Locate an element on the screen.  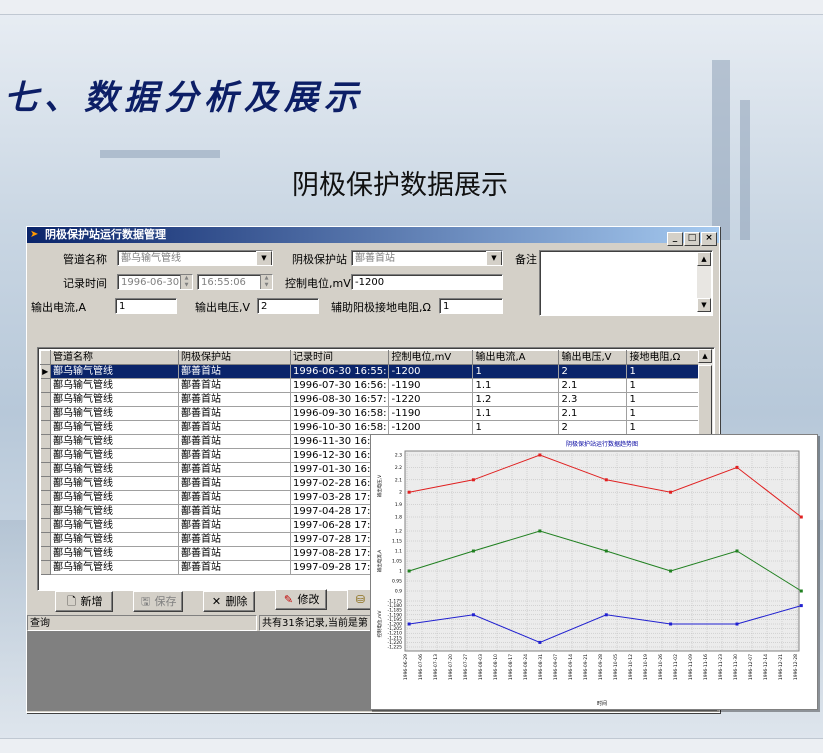
table-cell: 1996-10-30 16:58: is located at coordinates (340, 427).